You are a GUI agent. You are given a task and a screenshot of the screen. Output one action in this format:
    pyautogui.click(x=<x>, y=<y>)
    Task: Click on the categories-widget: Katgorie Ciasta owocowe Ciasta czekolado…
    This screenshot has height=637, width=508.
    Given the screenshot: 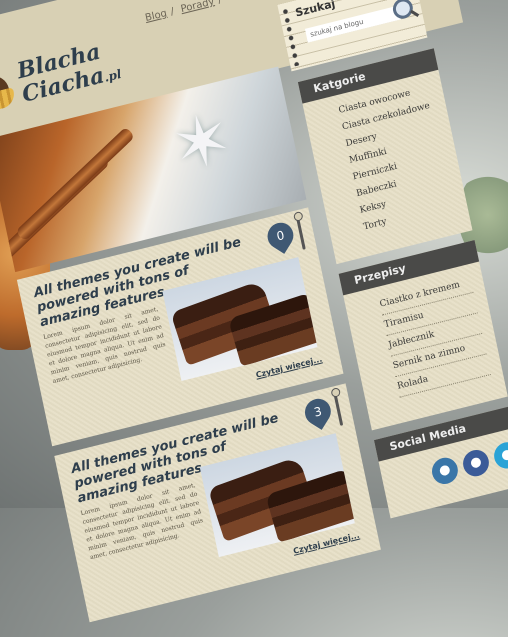 What is the action you would take?
    pyautogui.click(x=385, y=156)
    